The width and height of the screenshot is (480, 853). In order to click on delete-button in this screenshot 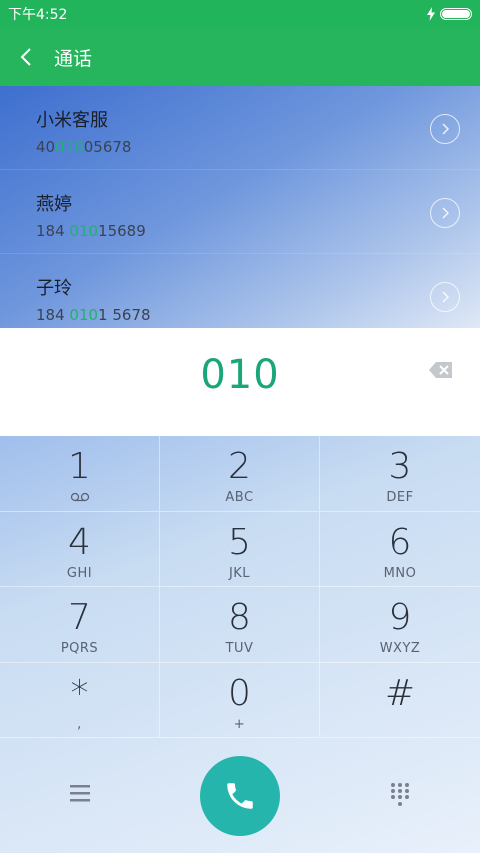, I will do `click(440, 370)`.